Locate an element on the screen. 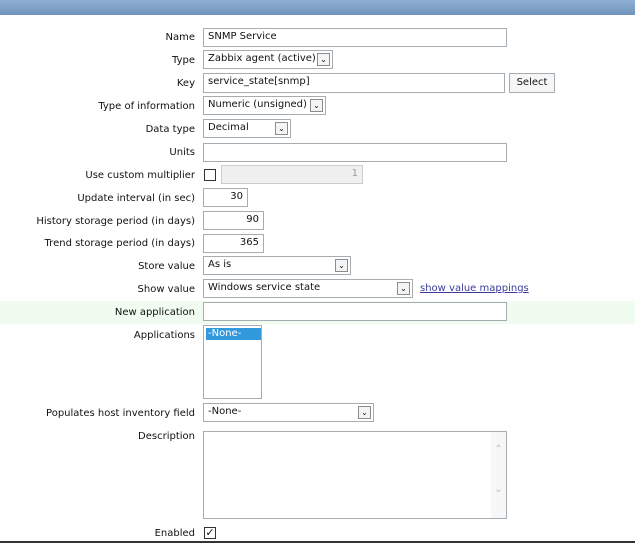 This screenshot has width=635, height=543. data-type-label: Data type is located at coordinates (170, 129).